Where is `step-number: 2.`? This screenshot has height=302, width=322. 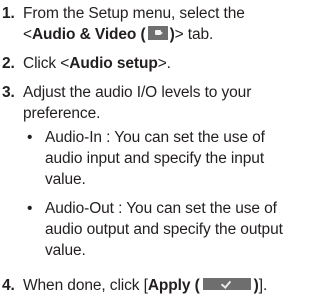 step-number: 2. is located at coordinates (8, 63).